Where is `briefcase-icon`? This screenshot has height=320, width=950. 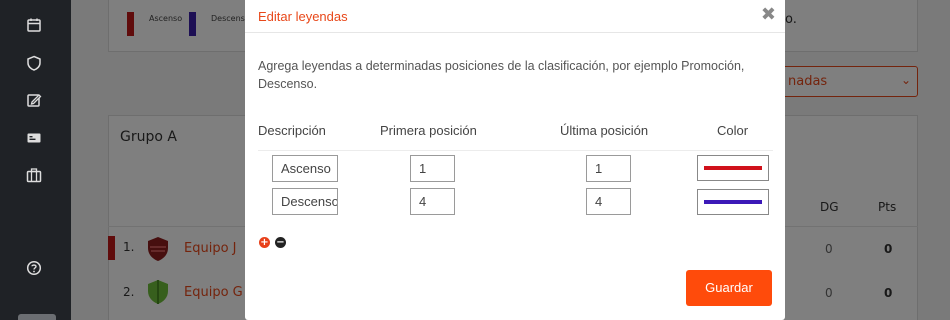 briefcase-icon is located at coordinates (34, 175).